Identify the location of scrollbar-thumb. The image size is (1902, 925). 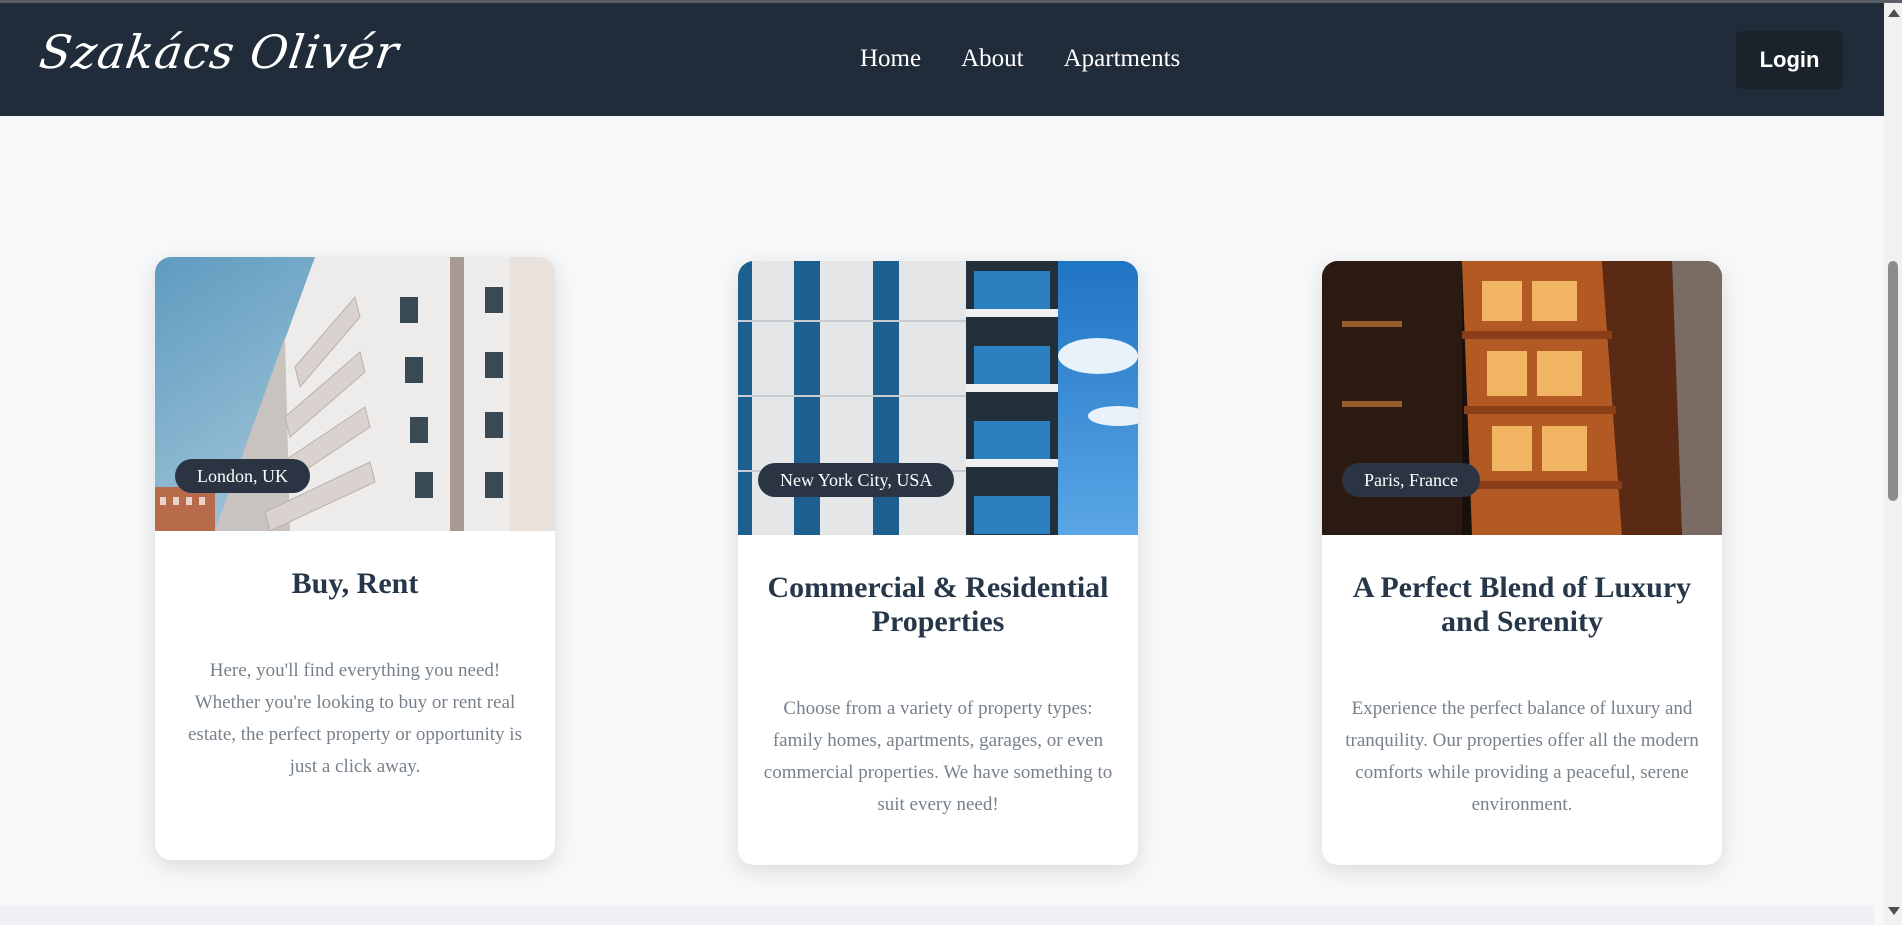
(1893, 381).